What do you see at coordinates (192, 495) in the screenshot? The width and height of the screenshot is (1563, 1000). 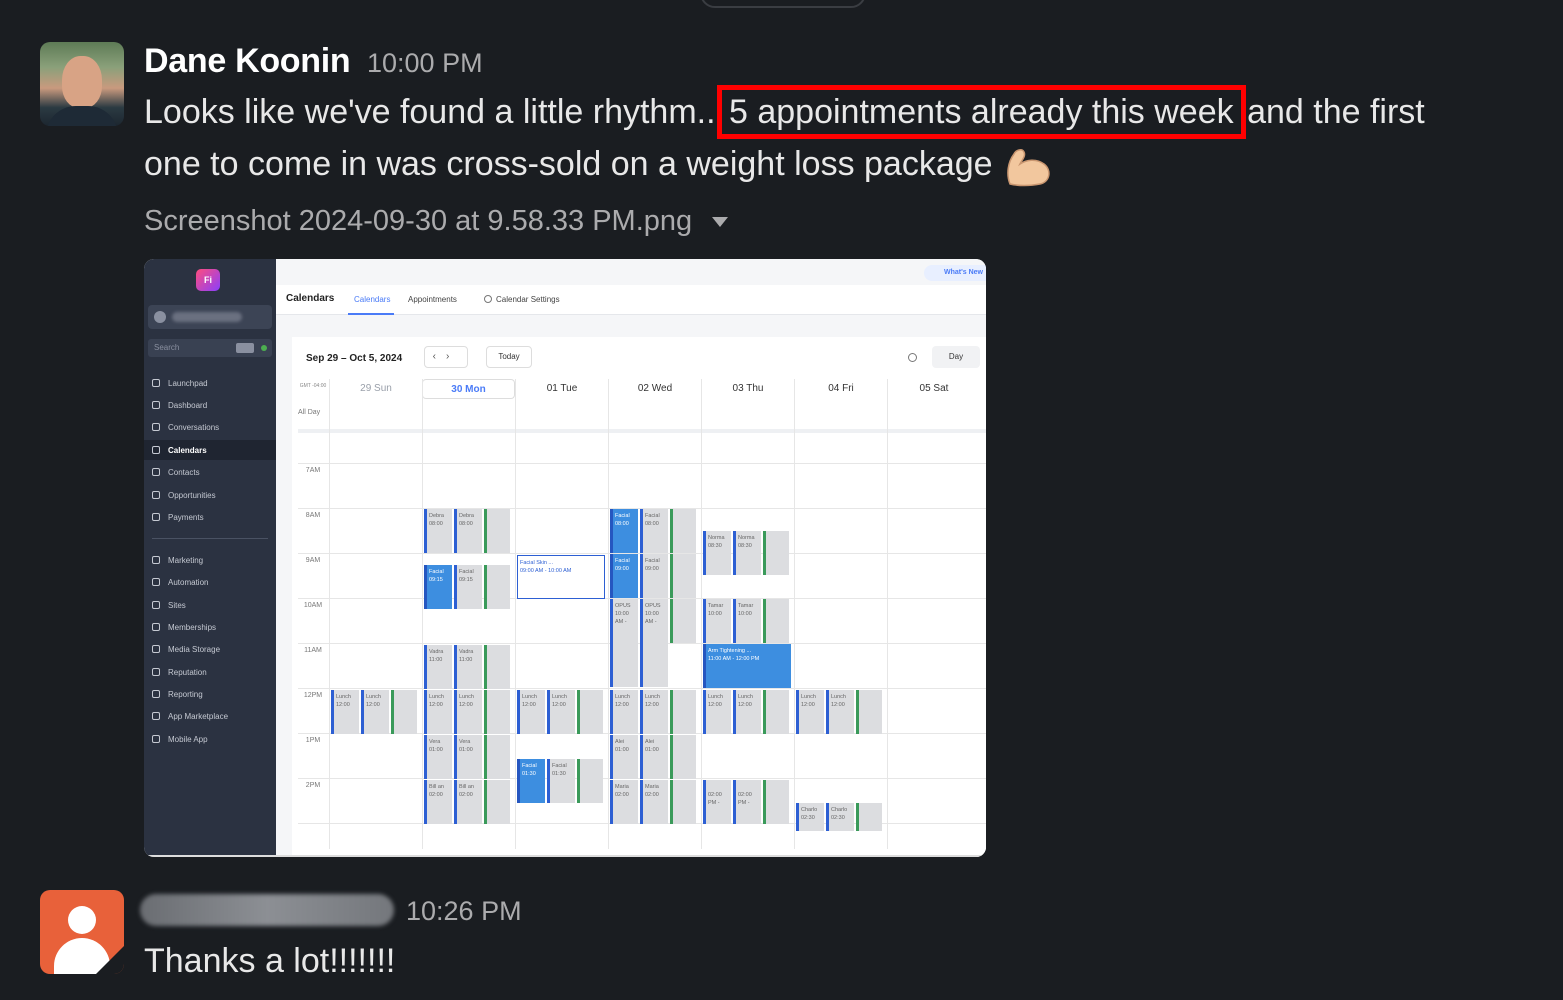 I see `nav-label: Opportunities` at bounding box center [192, 495].